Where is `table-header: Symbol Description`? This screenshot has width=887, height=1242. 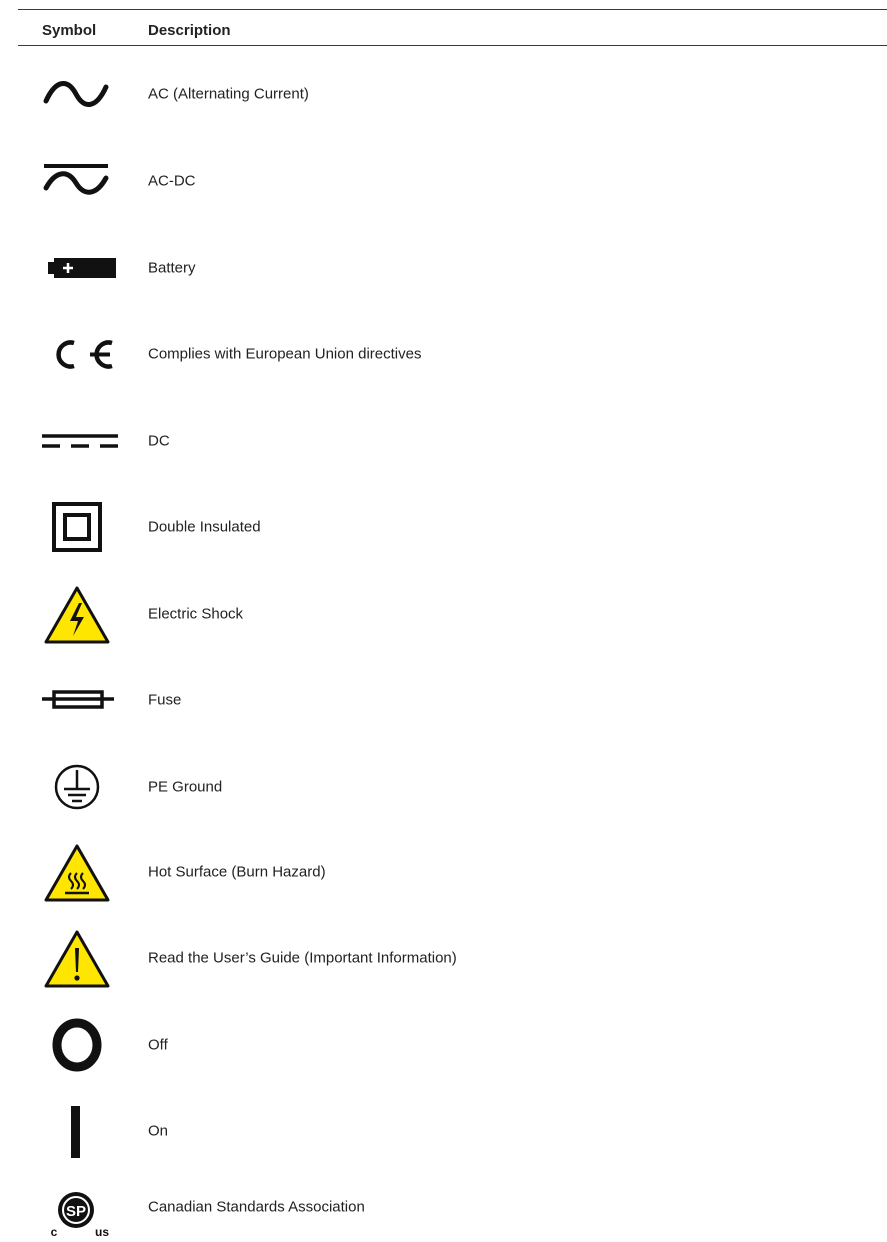 table-header: Symbol Description is located at coordinates (452, 27).